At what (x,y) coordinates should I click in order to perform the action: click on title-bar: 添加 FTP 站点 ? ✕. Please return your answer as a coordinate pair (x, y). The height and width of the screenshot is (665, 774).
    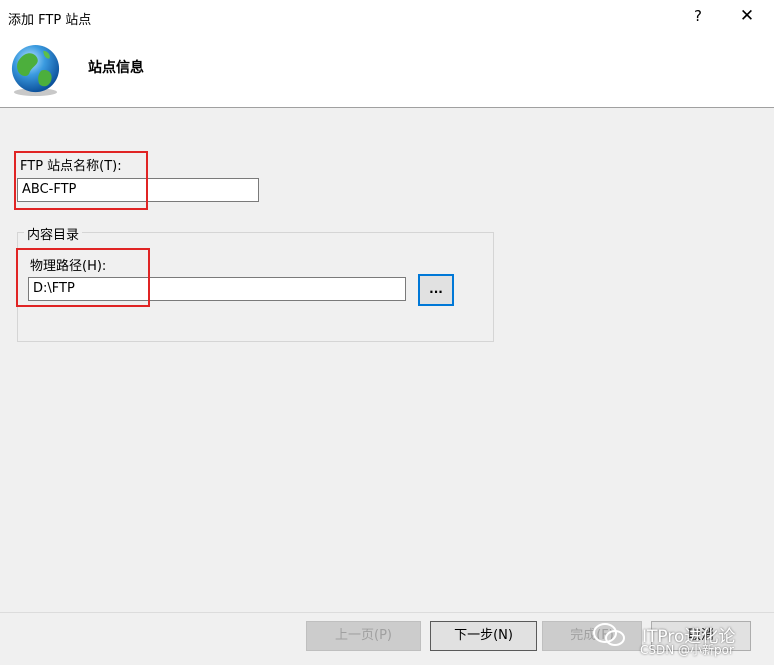
    Looking at the image, I should click on (387, 16).